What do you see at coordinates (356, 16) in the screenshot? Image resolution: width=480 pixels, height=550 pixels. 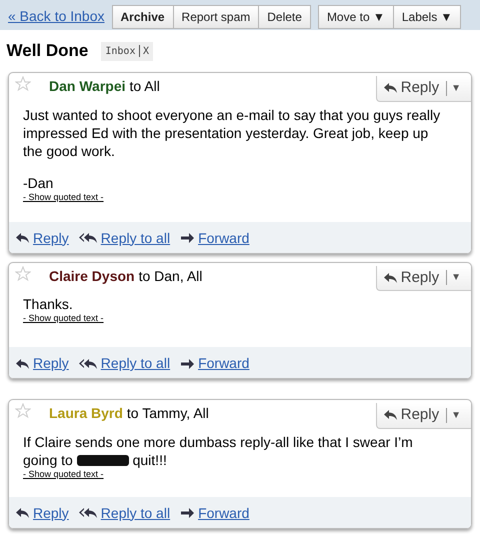 I see `toolbar-button: Move to ▼` at bounding box center [356, 16].